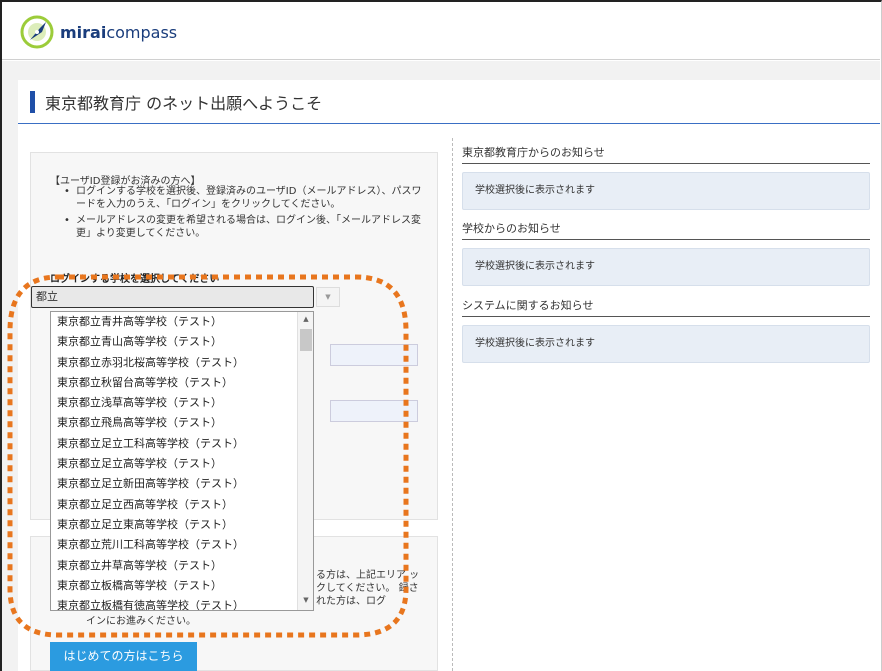 This screenshot has height=671, width=882. Describe the element at coordinates (182, 464) in the screenshot. I see `dropdown-option: 東京都立足立高等学校（テスト）` at that location.